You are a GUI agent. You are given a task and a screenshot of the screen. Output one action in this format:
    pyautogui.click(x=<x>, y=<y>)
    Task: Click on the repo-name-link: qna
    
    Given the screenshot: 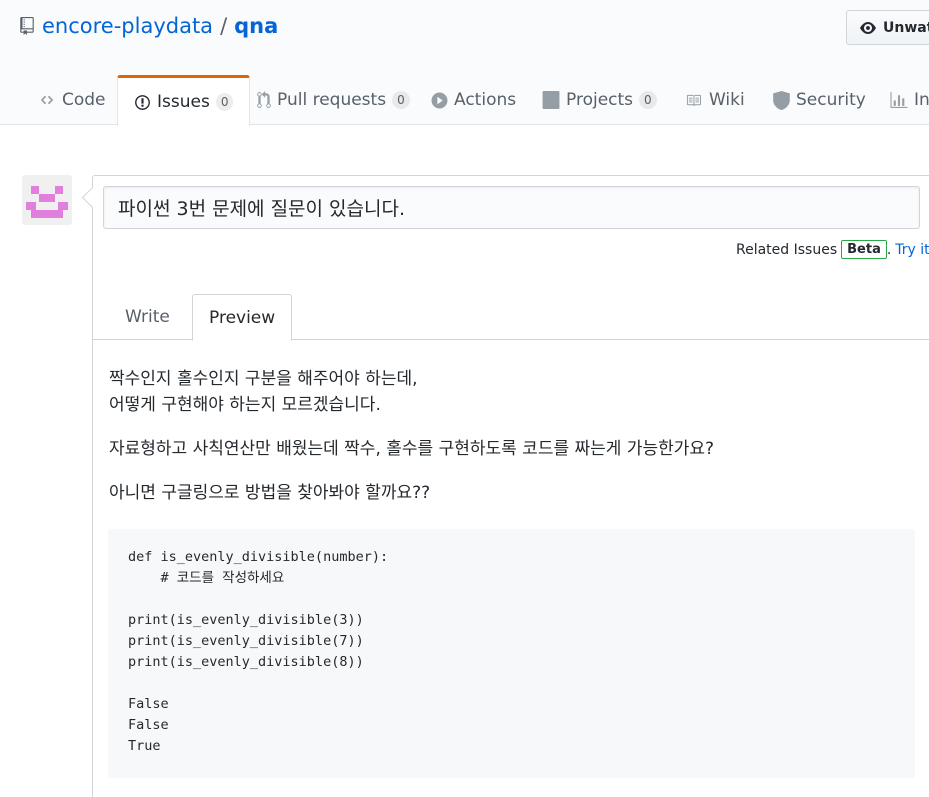 What is the action you would take?
    pyautogui.click(x=256, y=26)
    